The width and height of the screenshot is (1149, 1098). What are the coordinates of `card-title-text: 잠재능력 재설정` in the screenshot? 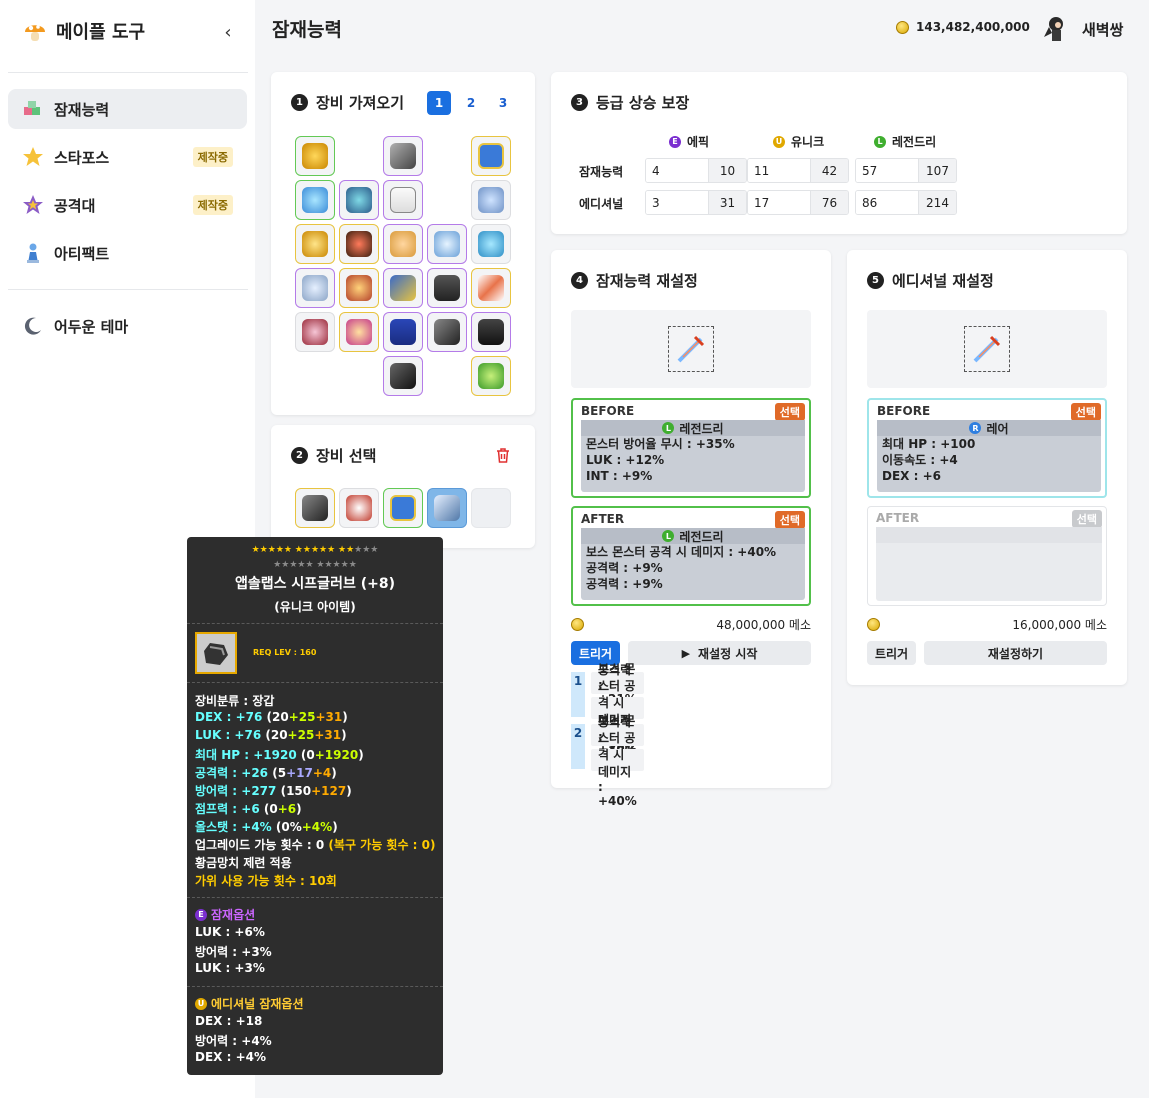 It's located at (647, 281).